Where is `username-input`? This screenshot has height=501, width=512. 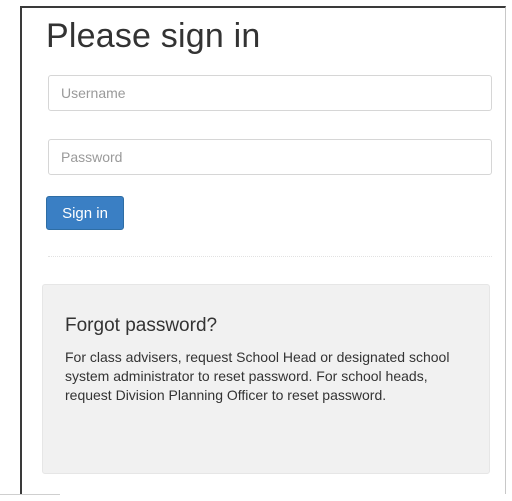
username-input is located at coordinates (270, 93).